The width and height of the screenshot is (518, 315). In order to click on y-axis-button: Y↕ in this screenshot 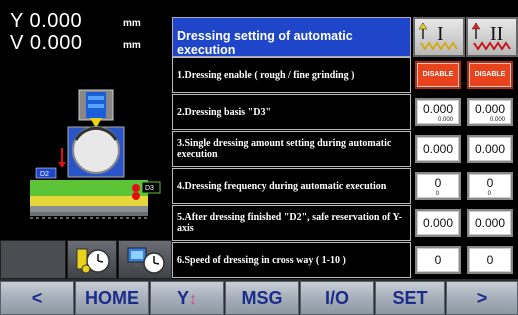, I will do `click(187, 298)`.